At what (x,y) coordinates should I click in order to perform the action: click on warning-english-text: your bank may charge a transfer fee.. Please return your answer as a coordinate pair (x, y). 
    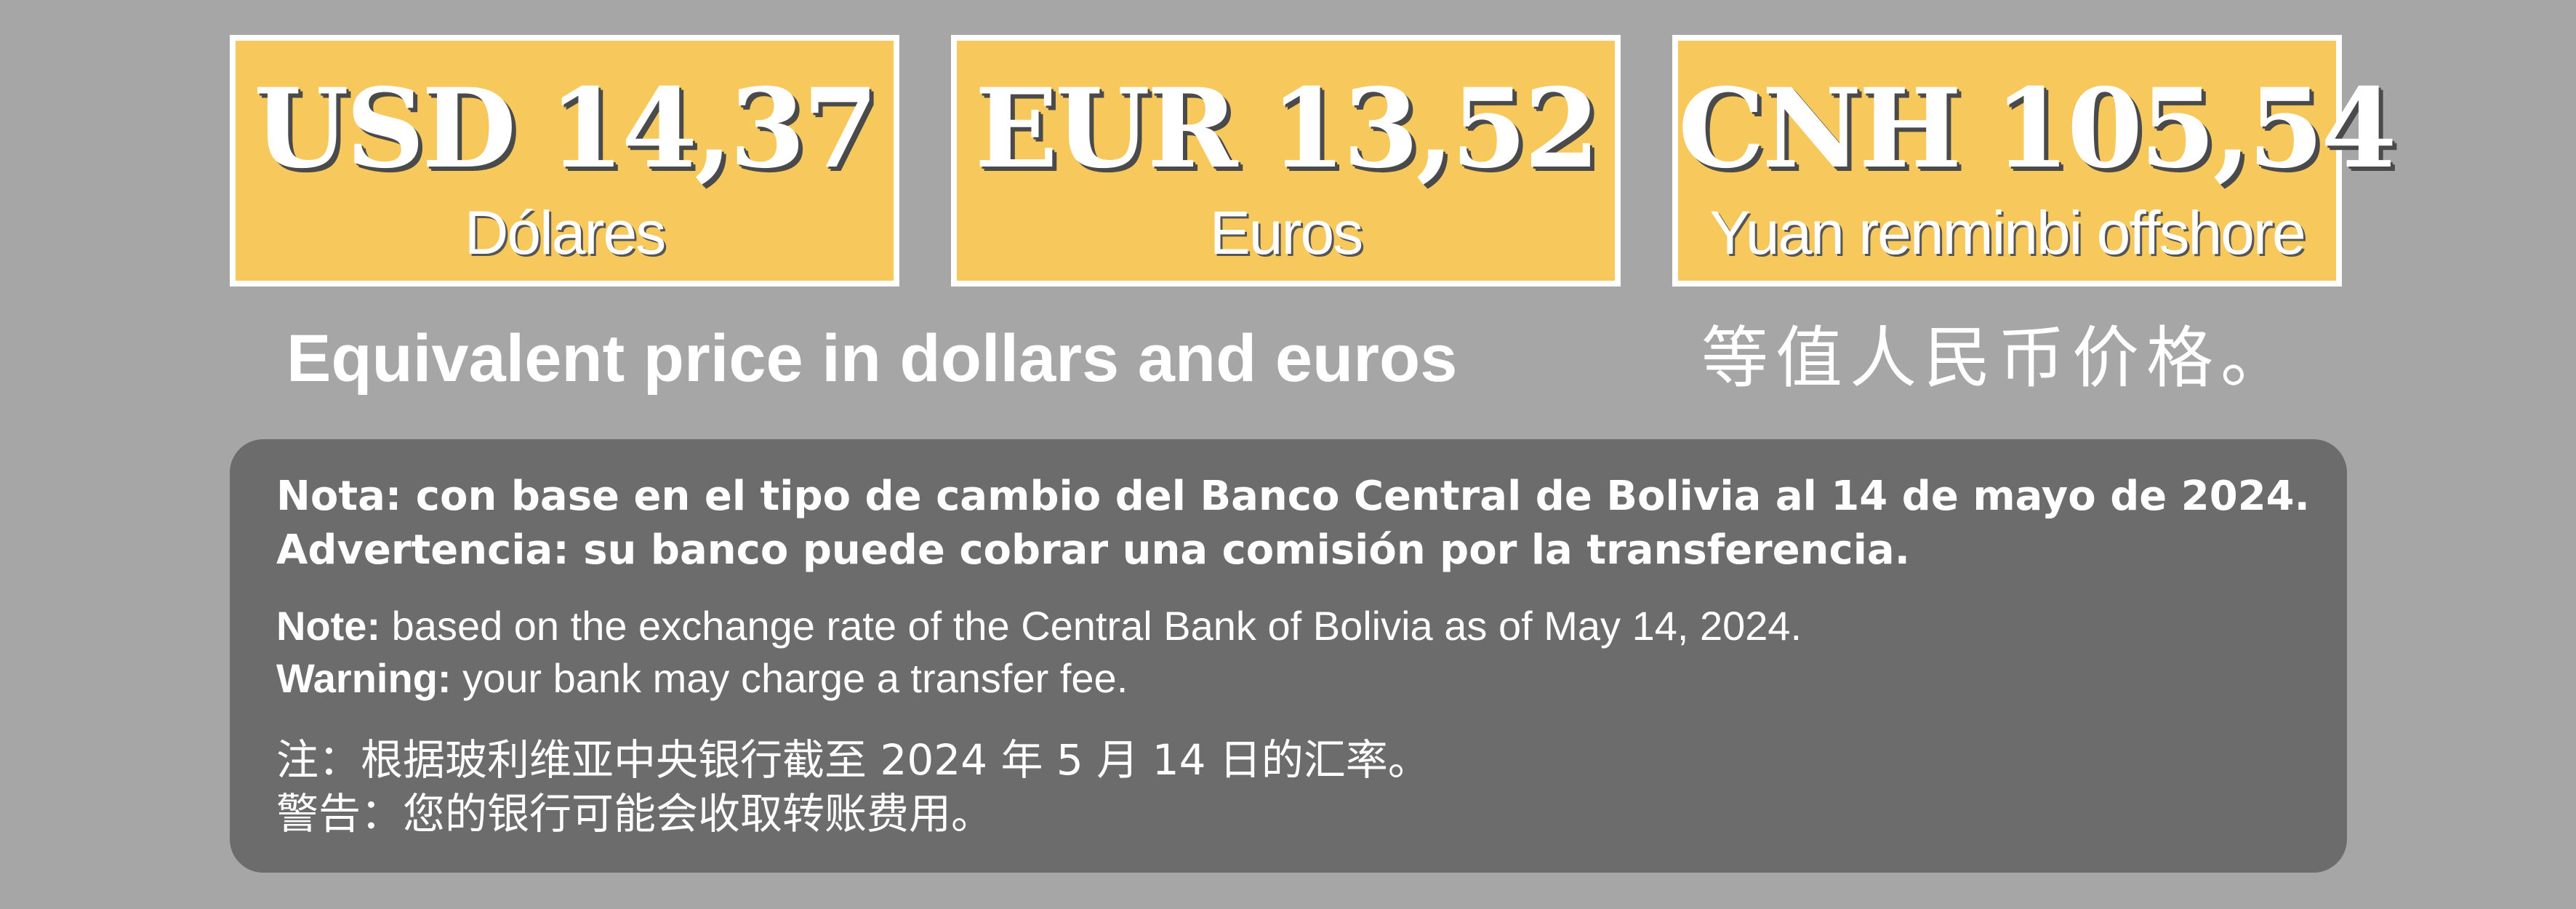
    Looking at the image, I should click on (789, 678).